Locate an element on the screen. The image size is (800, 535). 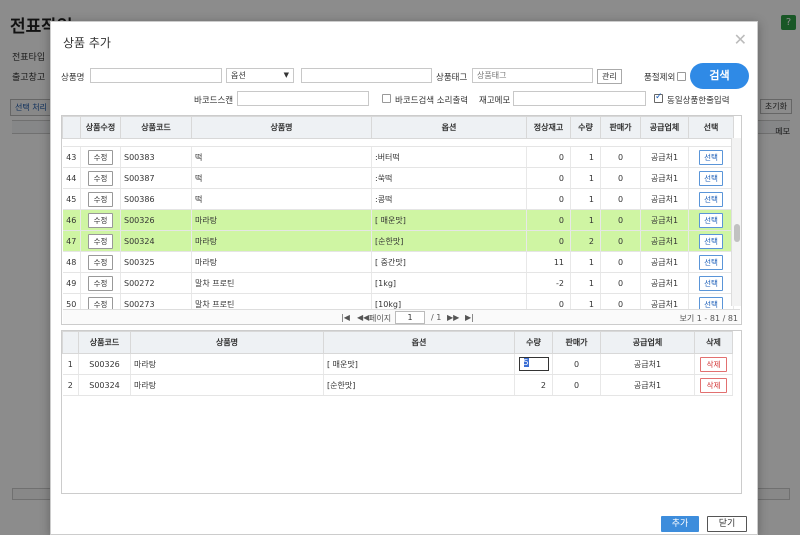
row-number: 49 is located at coordinates (71, 283).